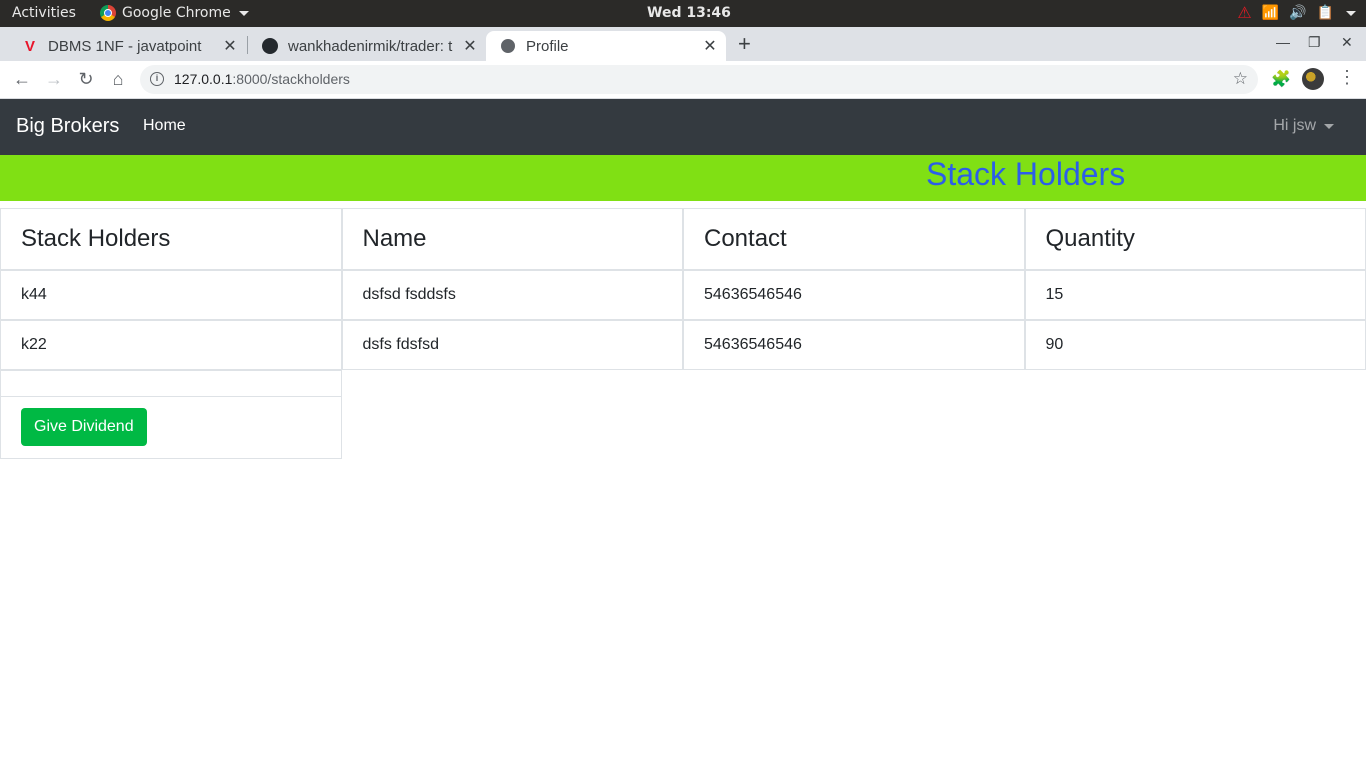 The height and width of the screenshot is (768, 1366). Describe the element at coordinates (1026, 174) in the screenshot. I see `page-title: Stack Holders` at that location.